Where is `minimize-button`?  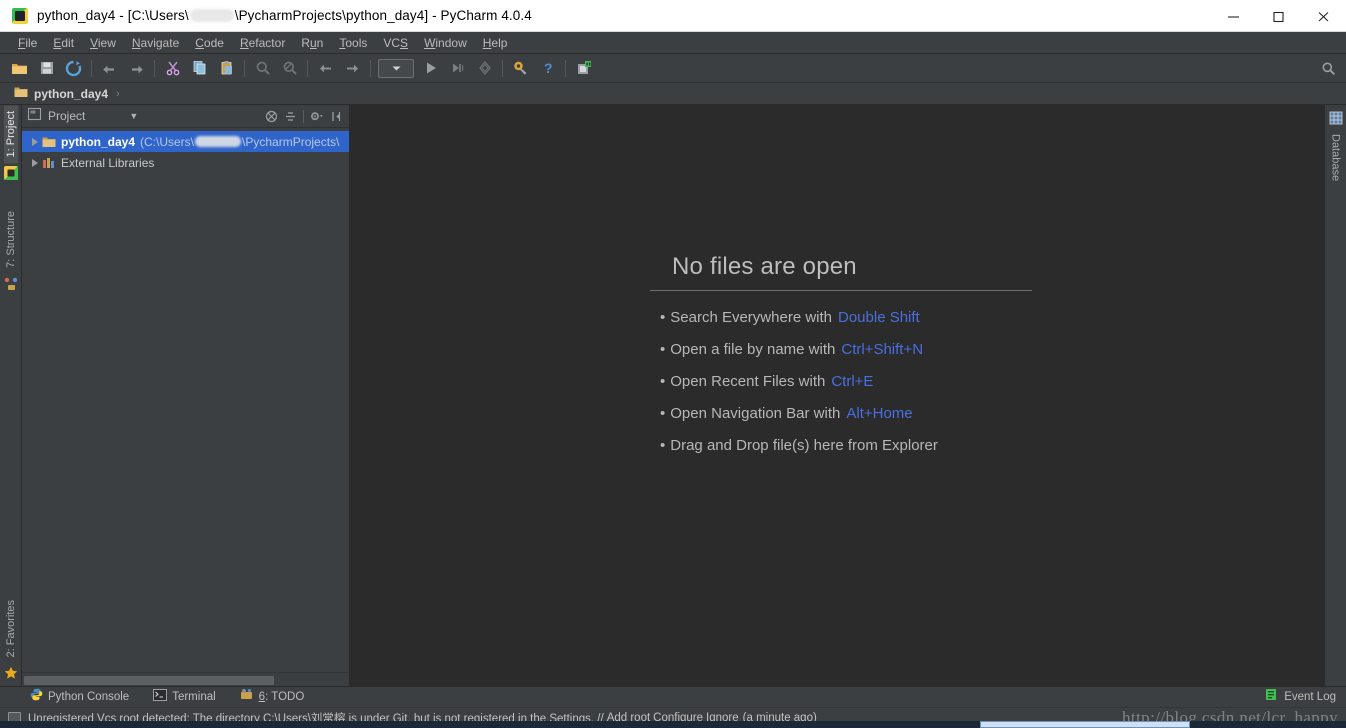 minimize-button is located at coordinates (1233, 16).